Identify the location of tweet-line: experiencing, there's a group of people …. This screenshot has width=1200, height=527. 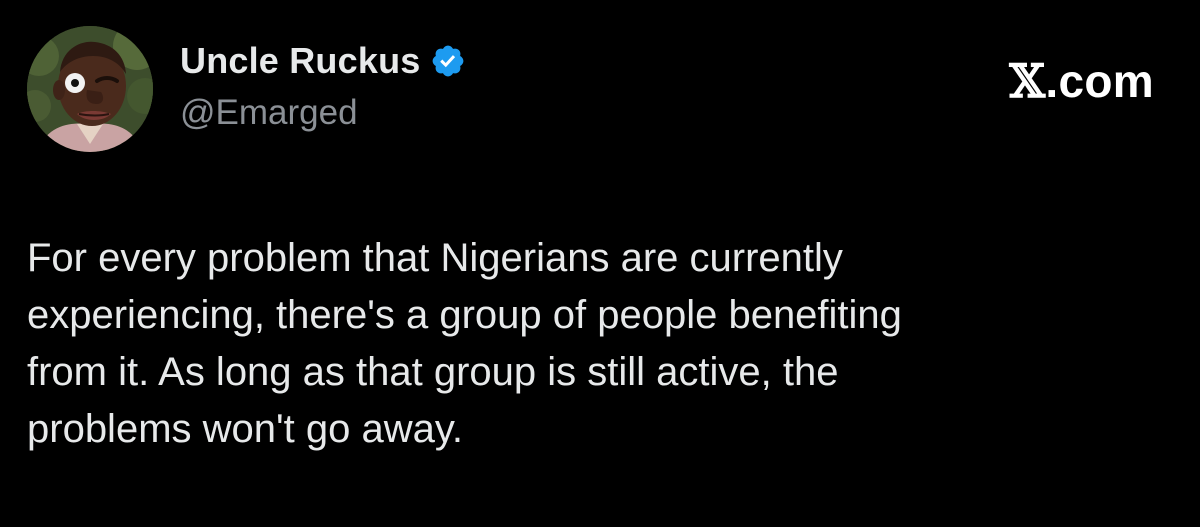
(464, 315).